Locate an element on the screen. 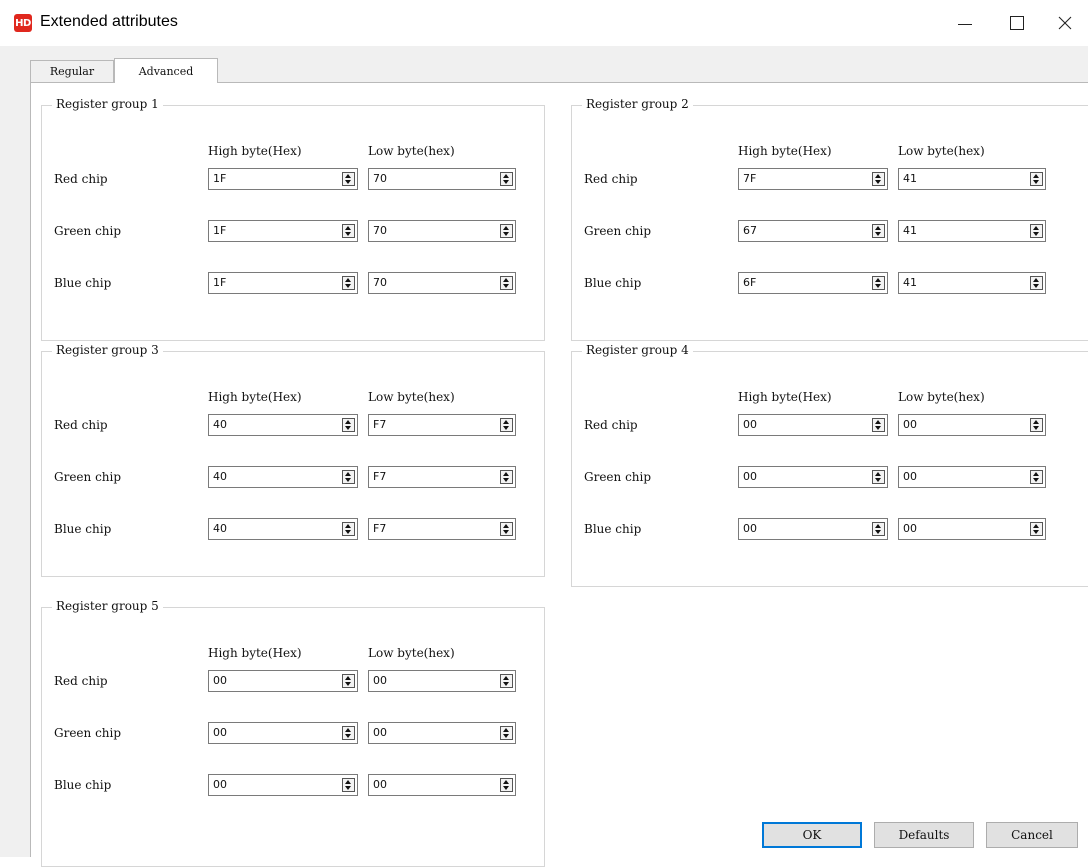 The image size is (1088, 867). defaults-button: Defaults is located at coordinates (924, 835).